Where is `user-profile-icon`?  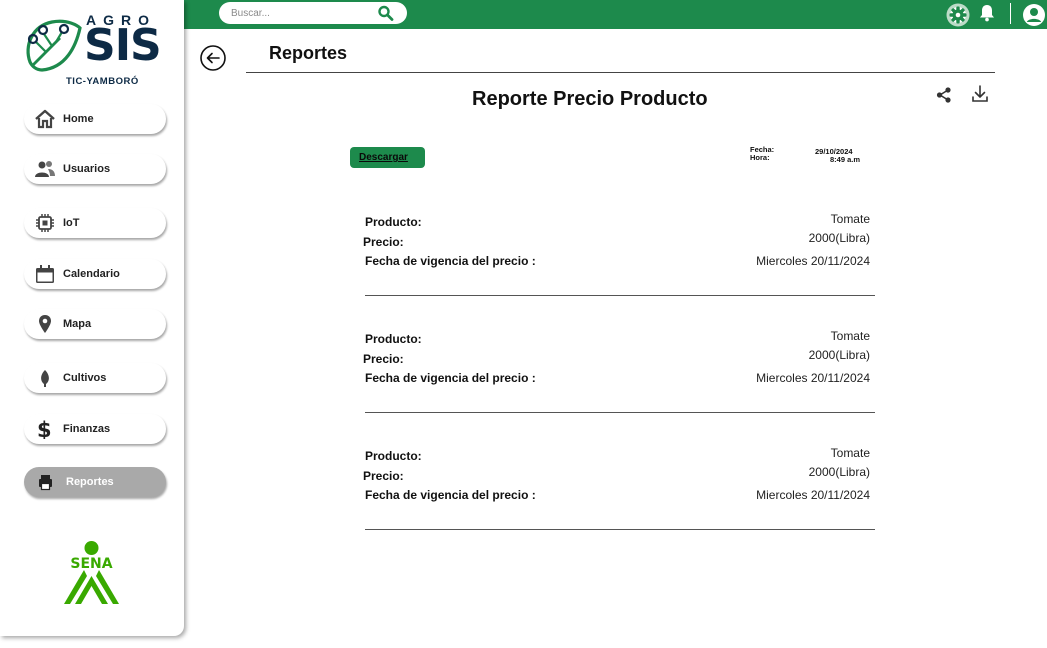 user-profile-icon is located at coordinates (1034, 15).